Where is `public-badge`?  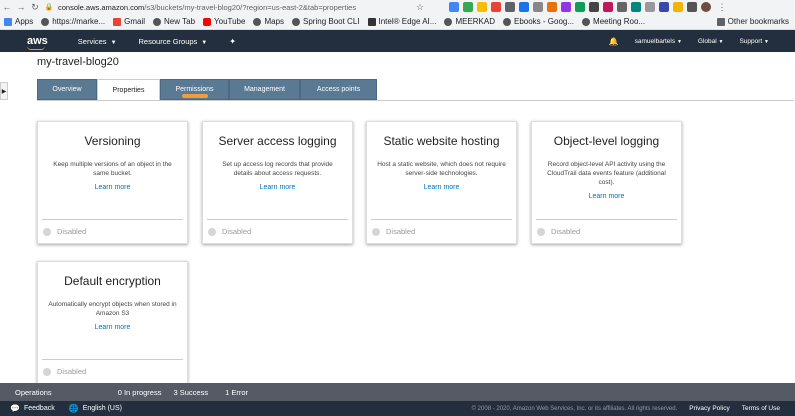
public-badge is located at coordinates (194, 96).